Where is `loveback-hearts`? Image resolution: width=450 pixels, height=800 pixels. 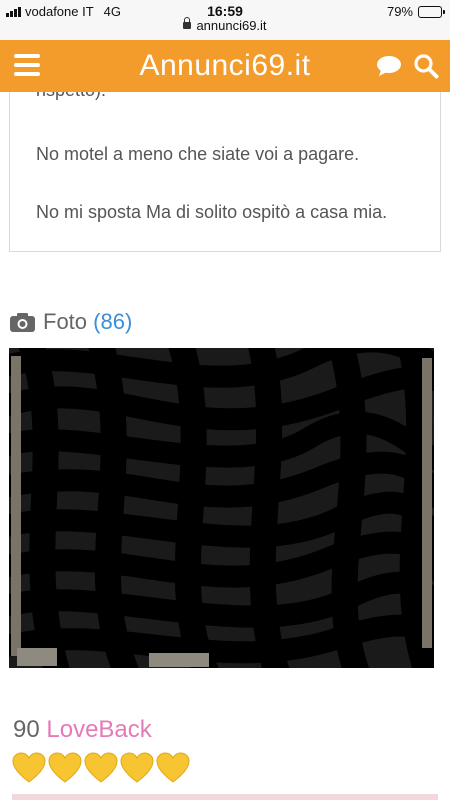
loveback-hearts is located at coordinates (101, 768).